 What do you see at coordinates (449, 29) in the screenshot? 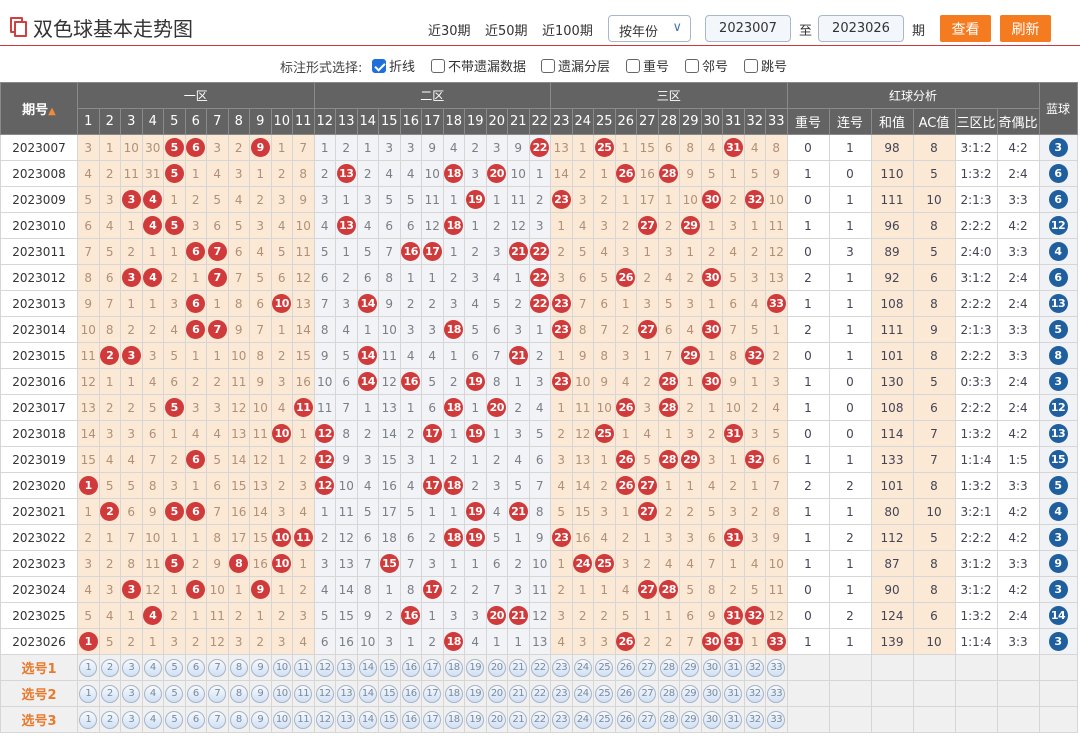
I see `range-30-link: 近30期` at bounding box center [449, 29].